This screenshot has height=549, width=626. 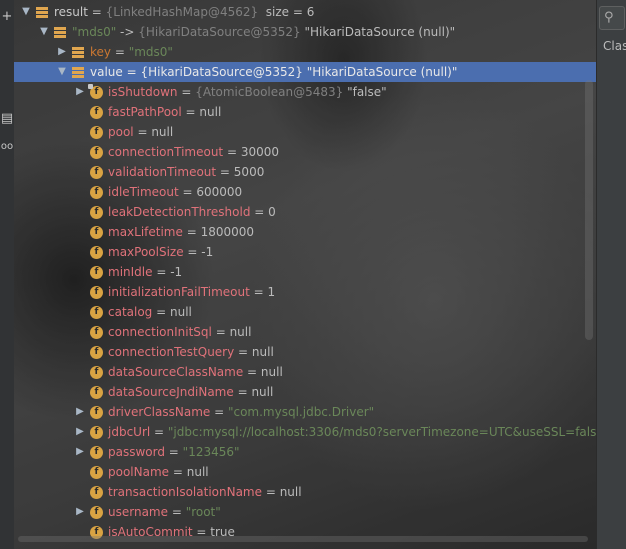 I want to click on string-value: "123456", so click(x=211, y=452).